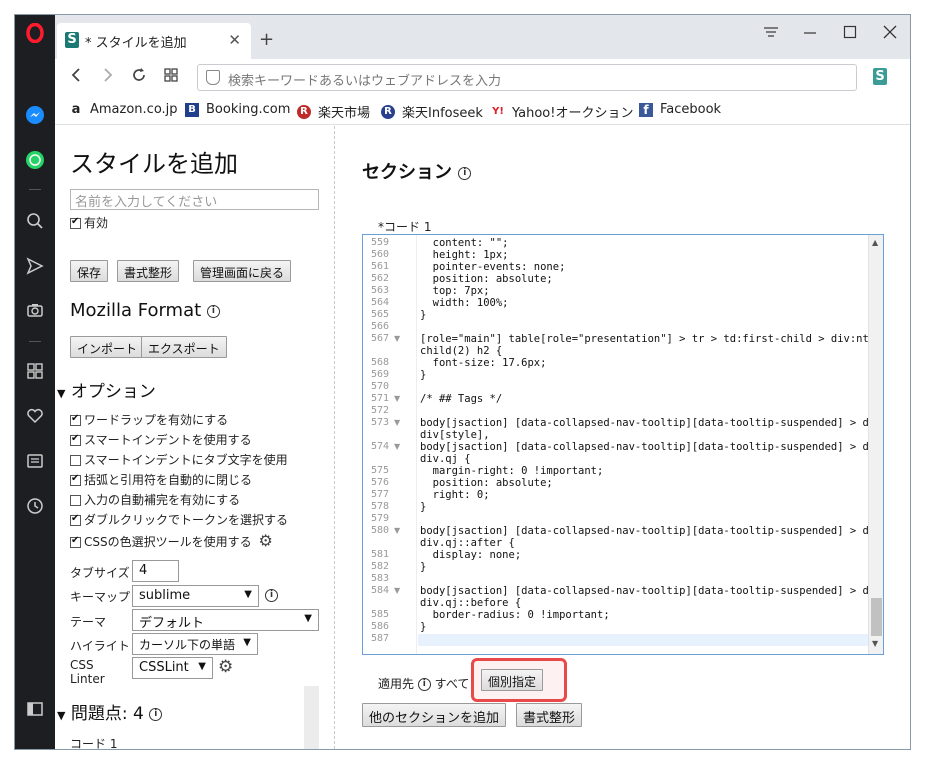  Describe the element at coordinates (875, 643) in the screenshot. I see `scroll-down-icon: ▼` at that location.